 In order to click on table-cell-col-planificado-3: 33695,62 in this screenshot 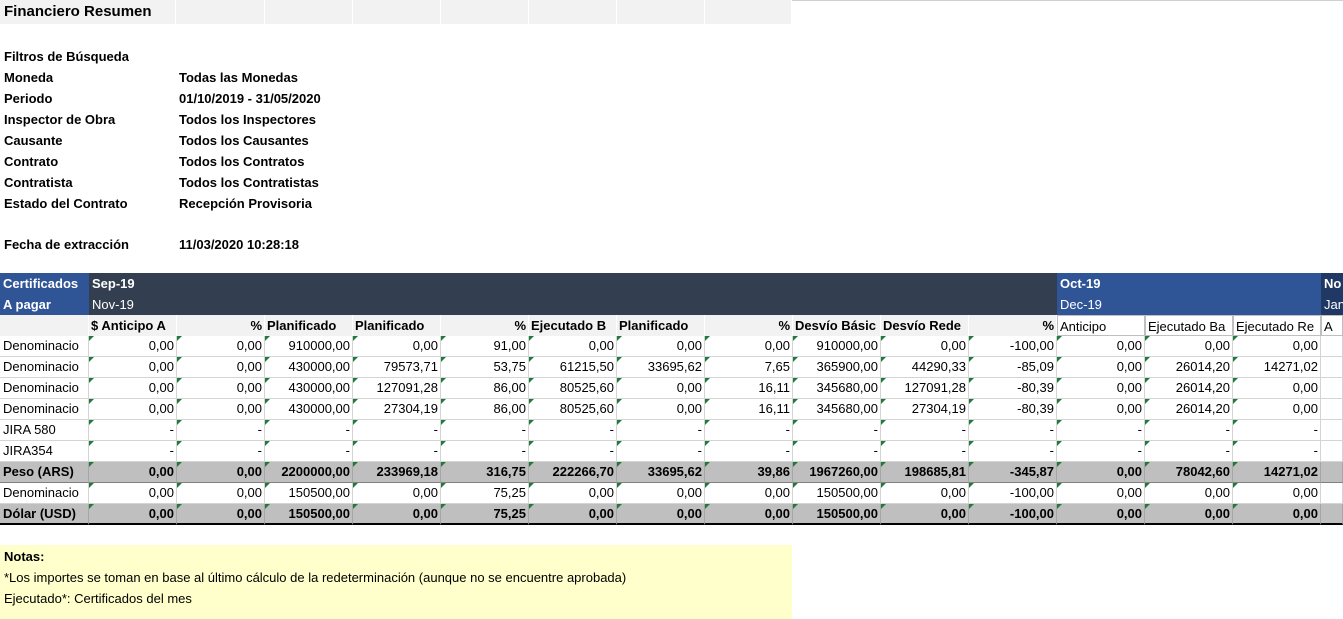, I will do `click(661, 472)`.